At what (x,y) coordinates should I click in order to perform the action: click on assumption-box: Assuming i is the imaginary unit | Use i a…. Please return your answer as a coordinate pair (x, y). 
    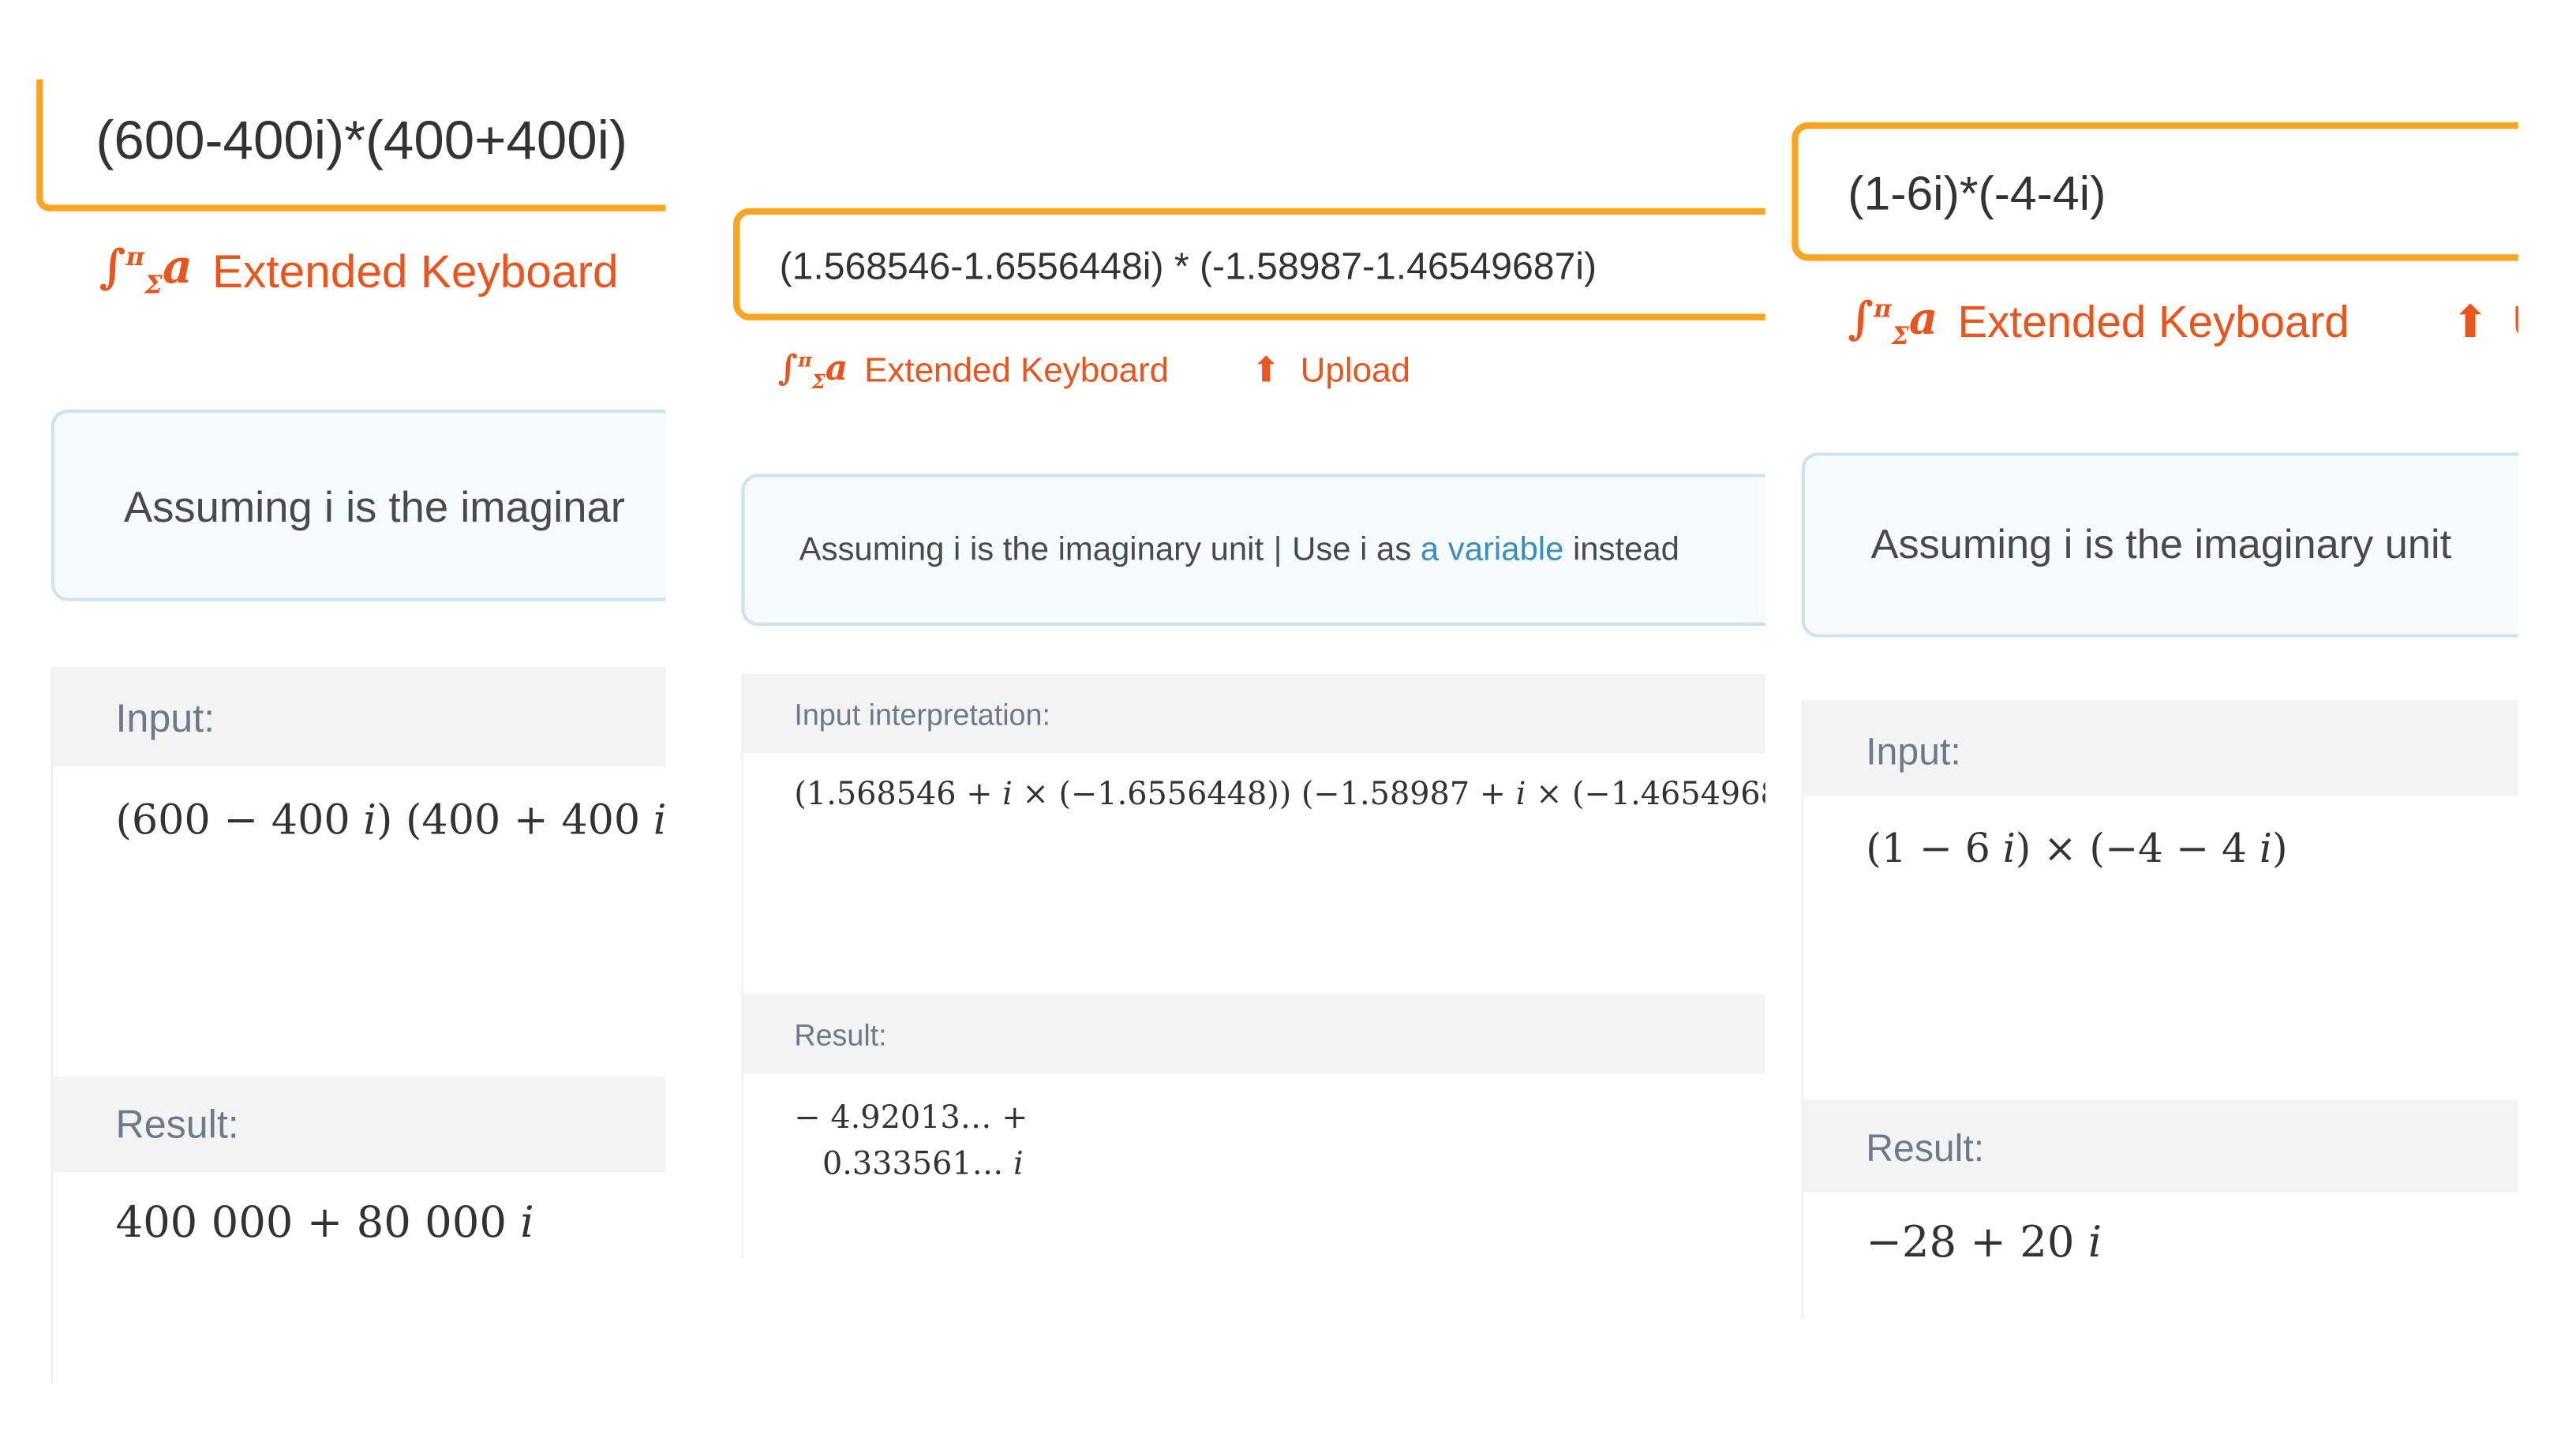
    Looking at the image, I should click on (1253, 550).